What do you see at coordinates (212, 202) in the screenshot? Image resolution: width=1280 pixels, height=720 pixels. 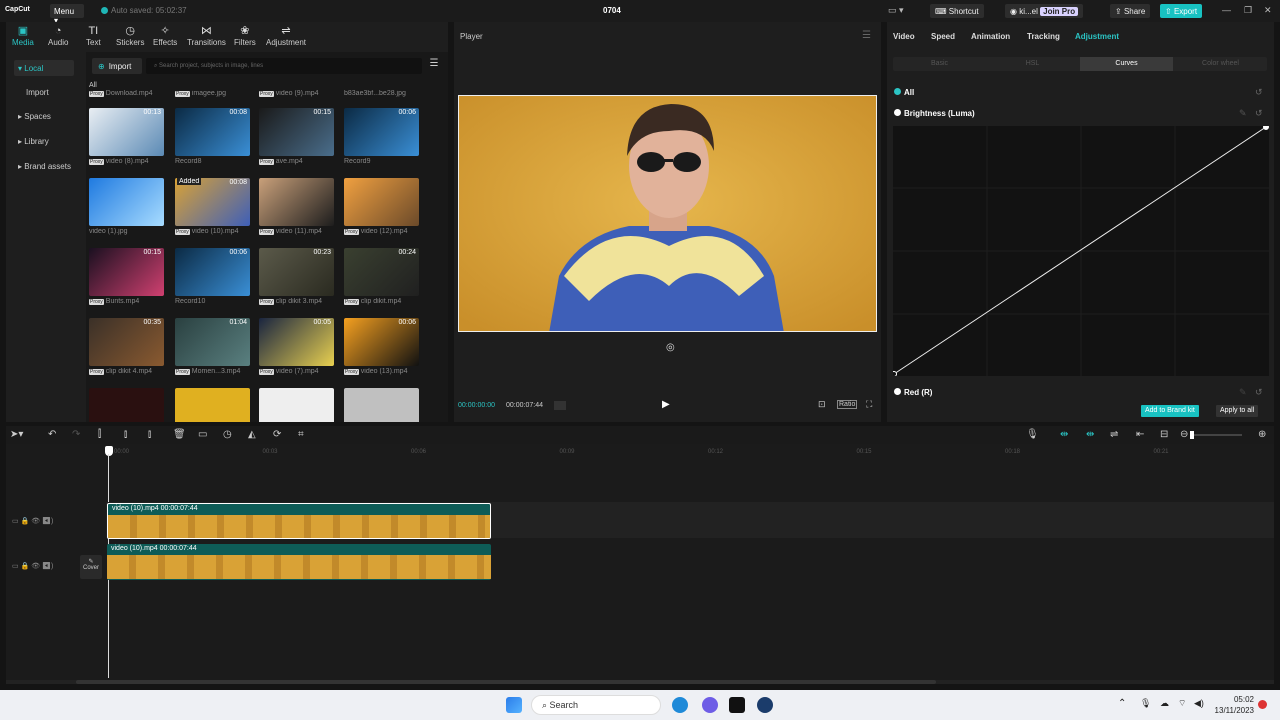 I see `media-thumbnail: 00:08 Added` at bounding box center [212, 202].